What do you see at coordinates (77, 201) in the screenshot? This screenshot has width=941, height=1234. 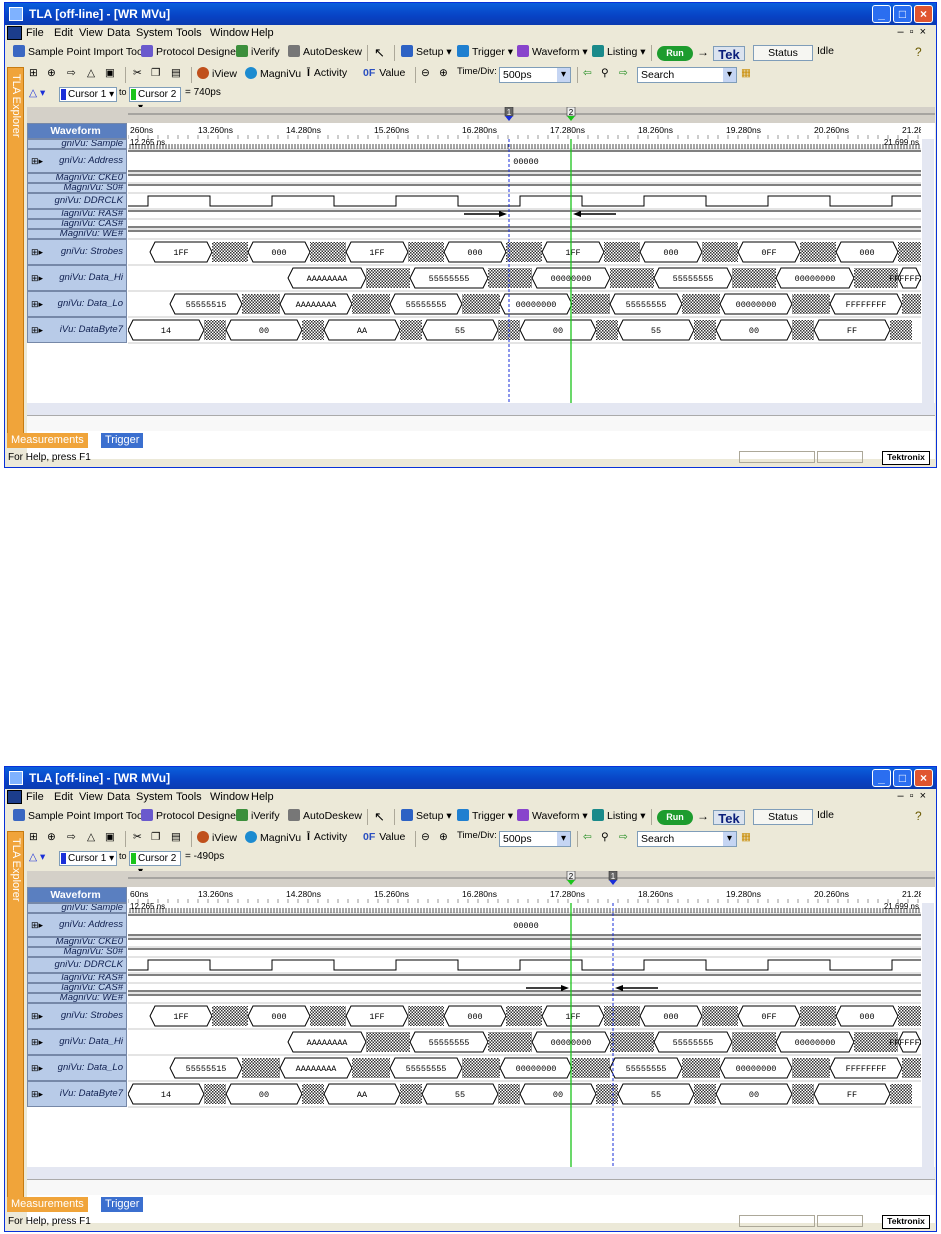 I see `signal-label: gniVu: DDRCLK` at bounding box center [77, 201].